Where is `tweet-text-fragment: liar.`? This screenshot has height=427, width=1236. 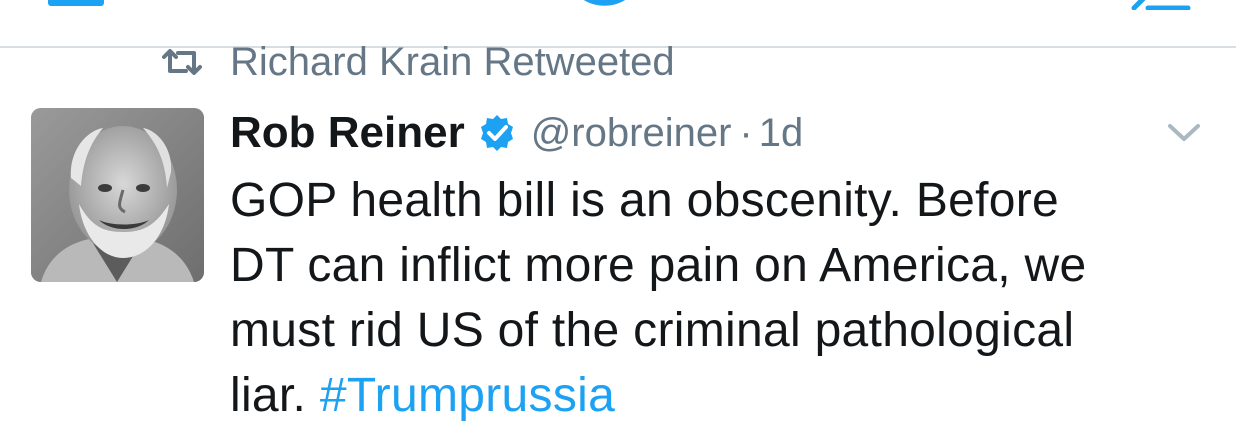
tweet-text-fragment: liar. is located at coordinates (275, 395).